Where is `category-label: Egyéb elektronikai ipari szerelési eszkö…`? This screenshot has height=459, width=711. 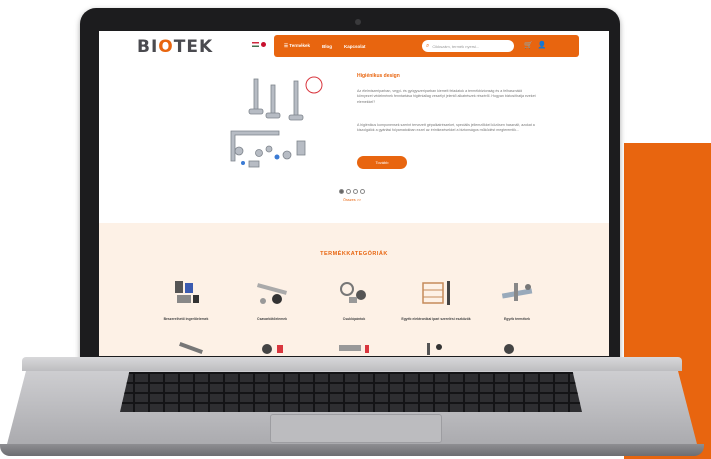
category-label: Egyéb elektronikai ipari szerelési eszkö… is located at coordinates (436, 319).